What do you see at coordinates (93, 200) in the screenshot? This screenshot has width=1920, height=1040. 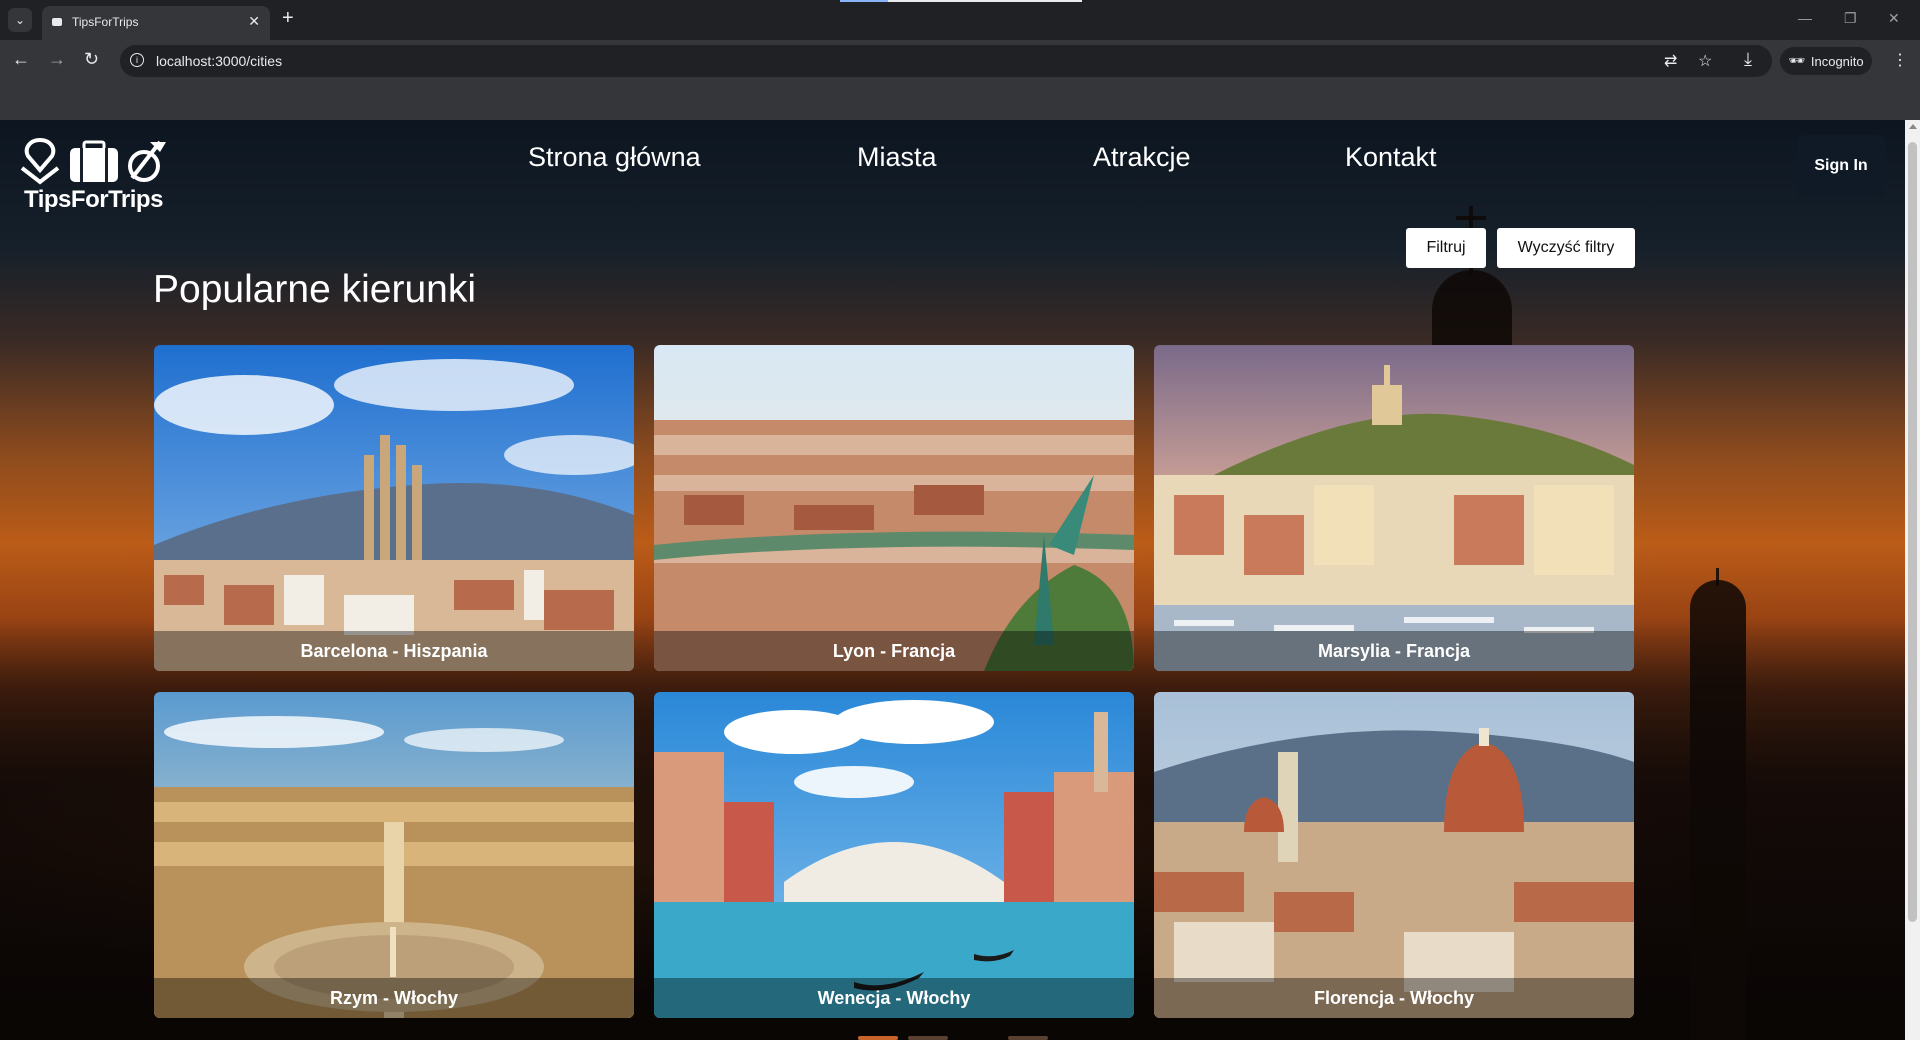 I see `logo-text: TipsForTrips` at bounding box center [93, 200].